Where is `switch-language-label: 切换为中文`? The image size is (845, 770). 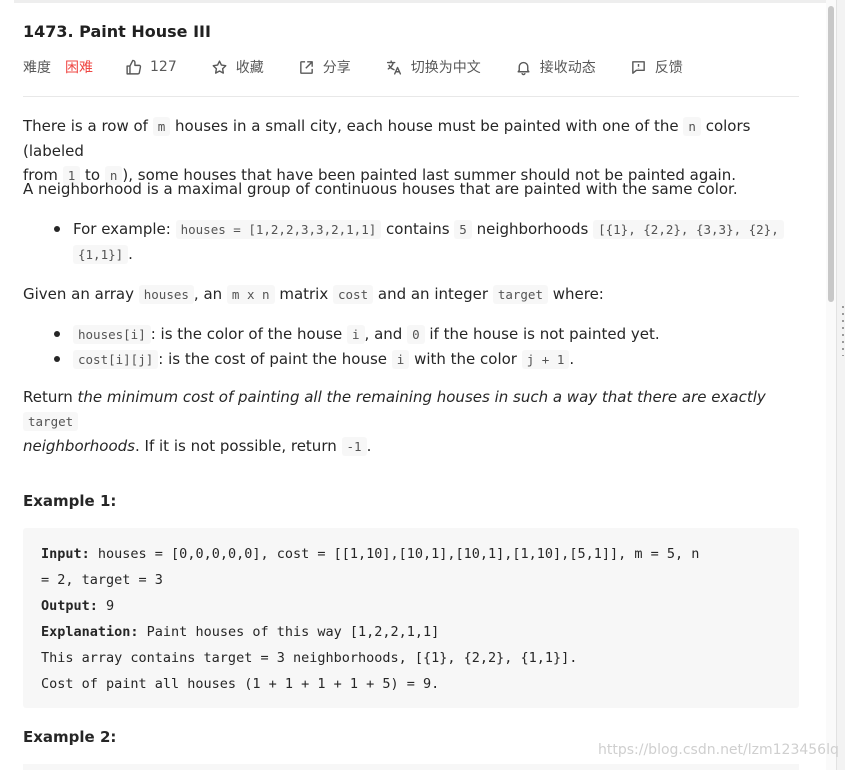 switch-language-label: 切换为中文 is located at coordinates (445, 68).